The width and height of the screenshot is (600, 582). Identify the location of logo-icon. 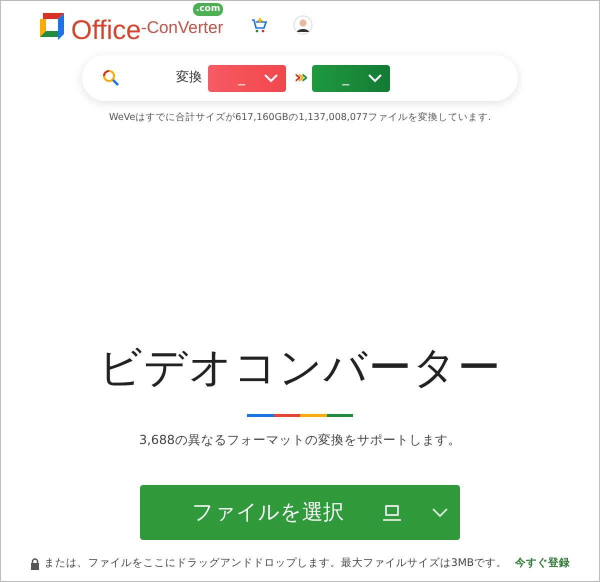
(52, 25).